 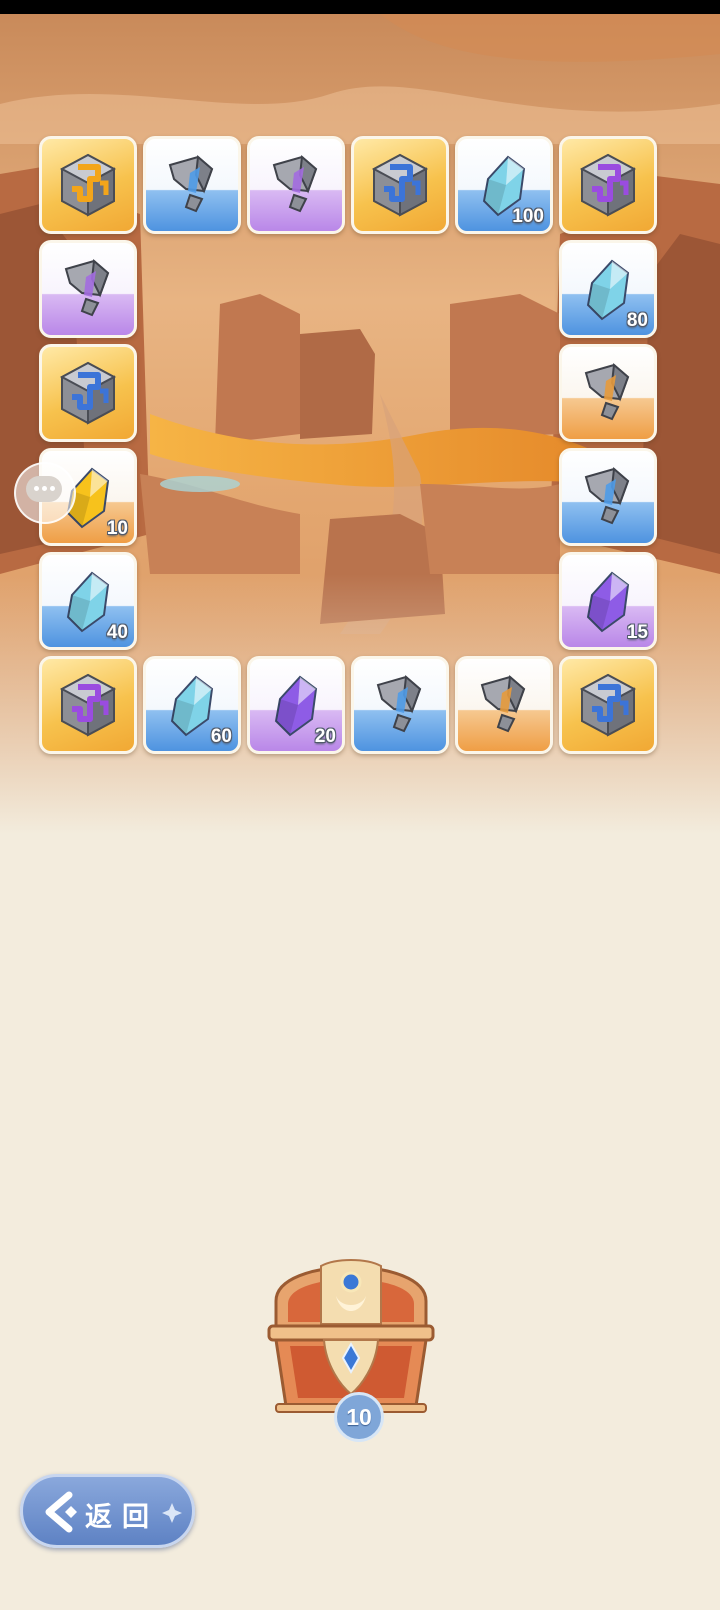 What do you see at coordinates (325, 736) in the screenshot?
I see `tile-quantity: 20` at bounding box center [325, 736].